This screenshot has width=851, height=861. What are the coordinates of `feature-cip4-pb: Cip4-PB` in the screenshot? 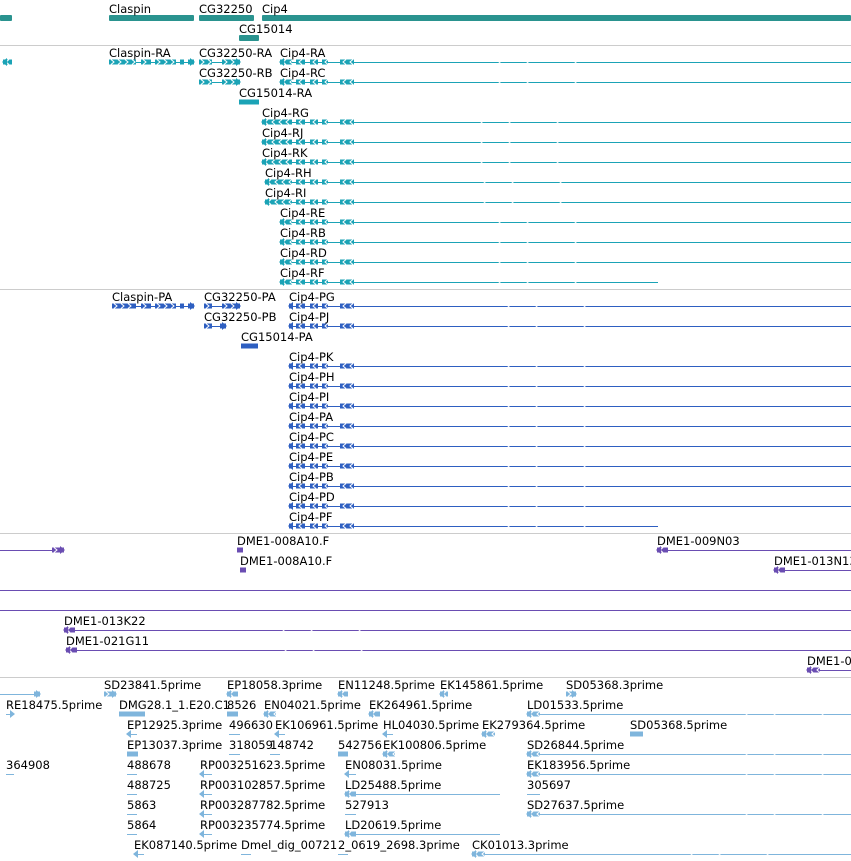 It's located at (569, 480).